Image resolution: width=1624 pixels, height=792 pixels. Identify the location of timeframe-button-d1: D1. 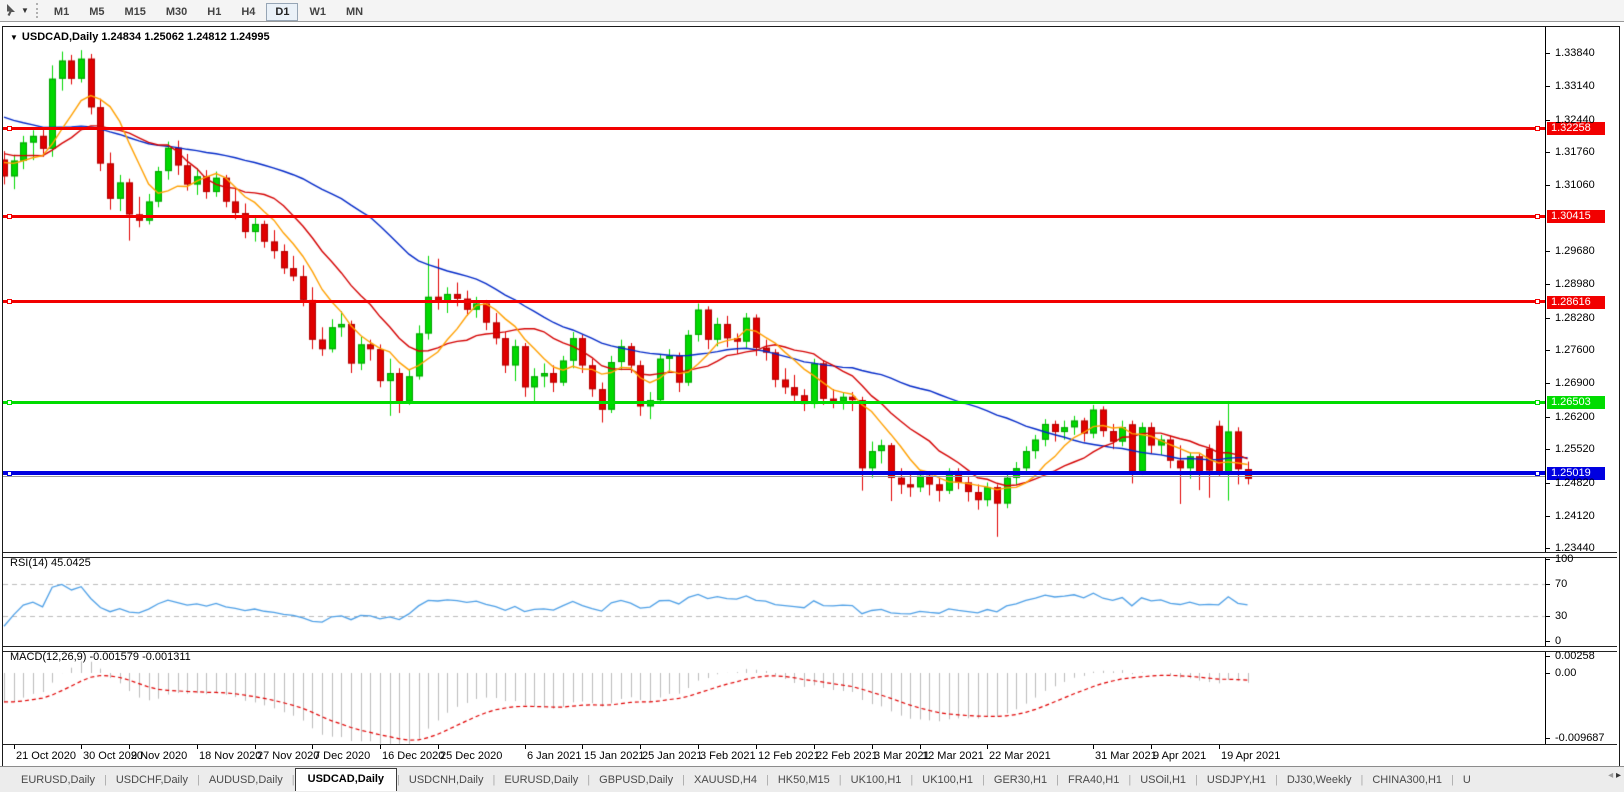
(282, 11).